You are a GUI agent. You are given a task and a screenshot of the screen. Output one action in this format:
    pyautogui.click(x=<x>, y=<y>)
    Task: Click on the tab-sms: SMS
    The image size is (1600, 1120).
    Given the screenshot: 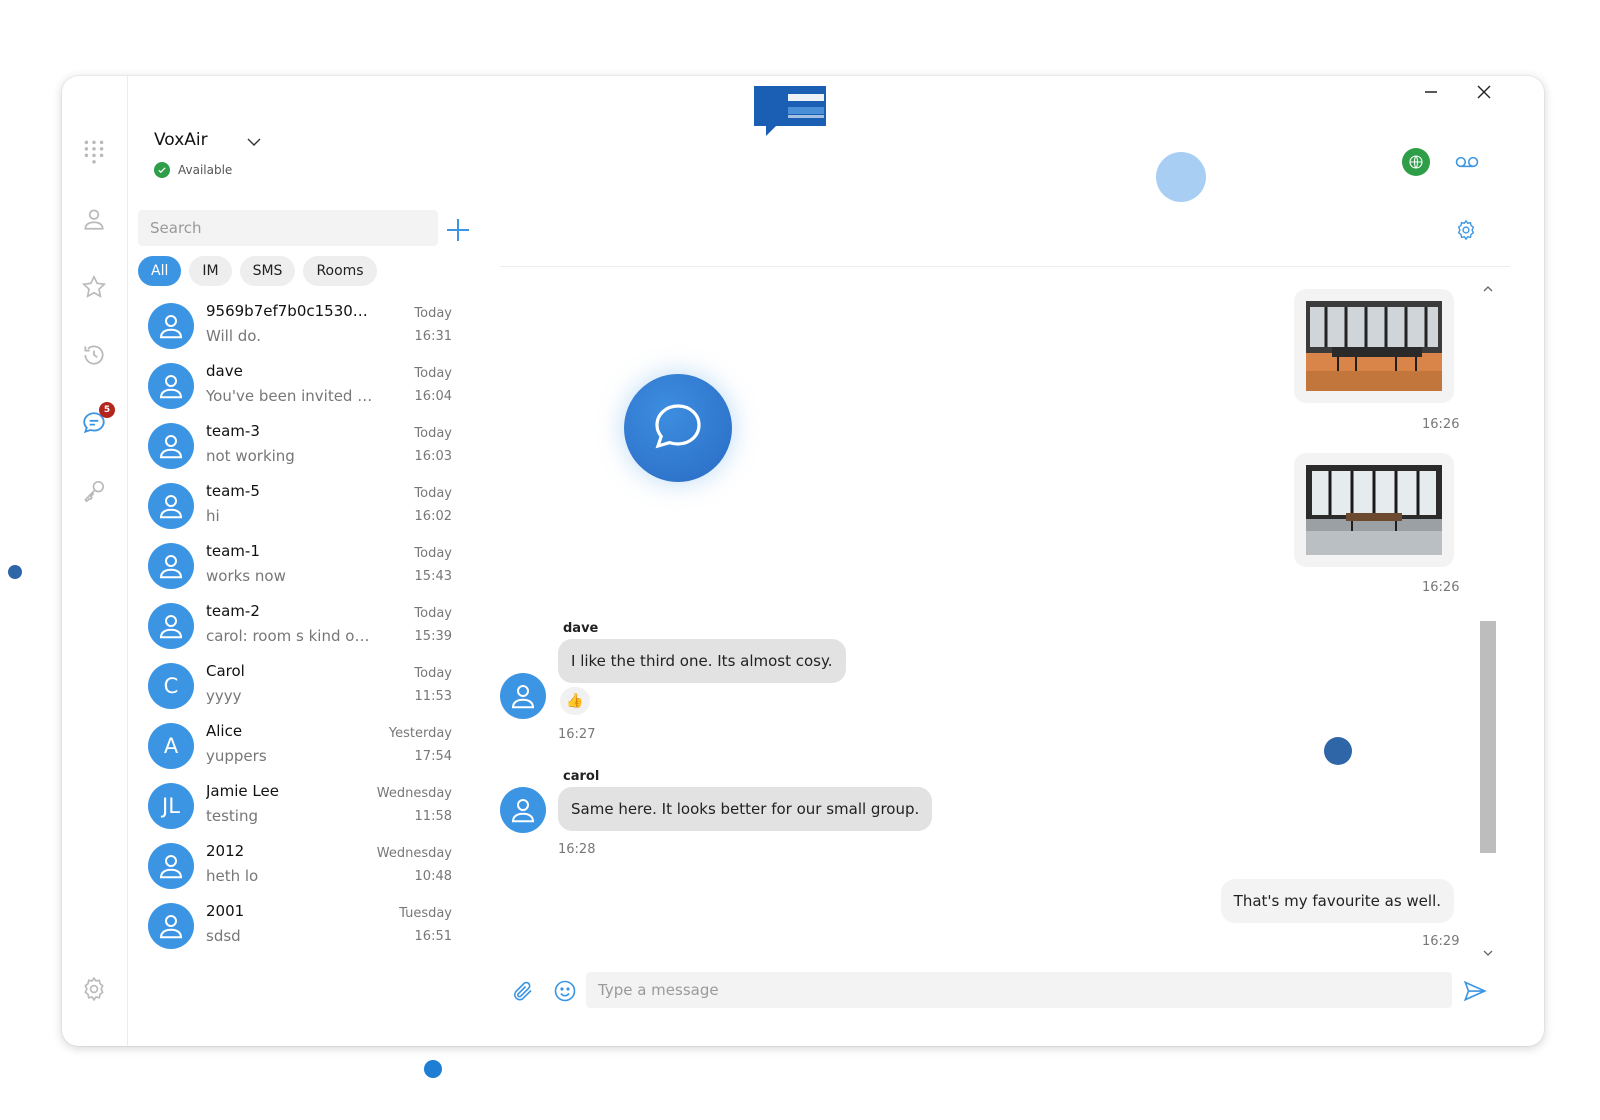 What is the action you would take?
    pyautogui.click(x=267, y=271)
    